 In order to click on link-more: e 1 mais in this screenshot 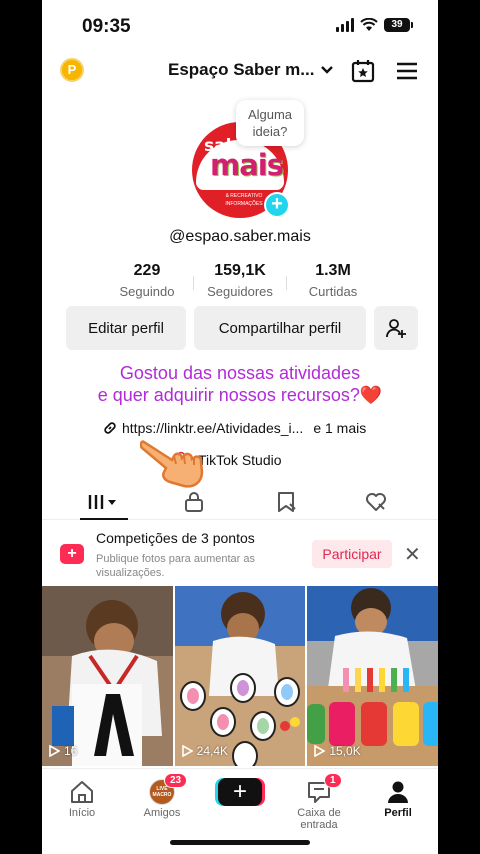, I will do `click(340, 428)`.